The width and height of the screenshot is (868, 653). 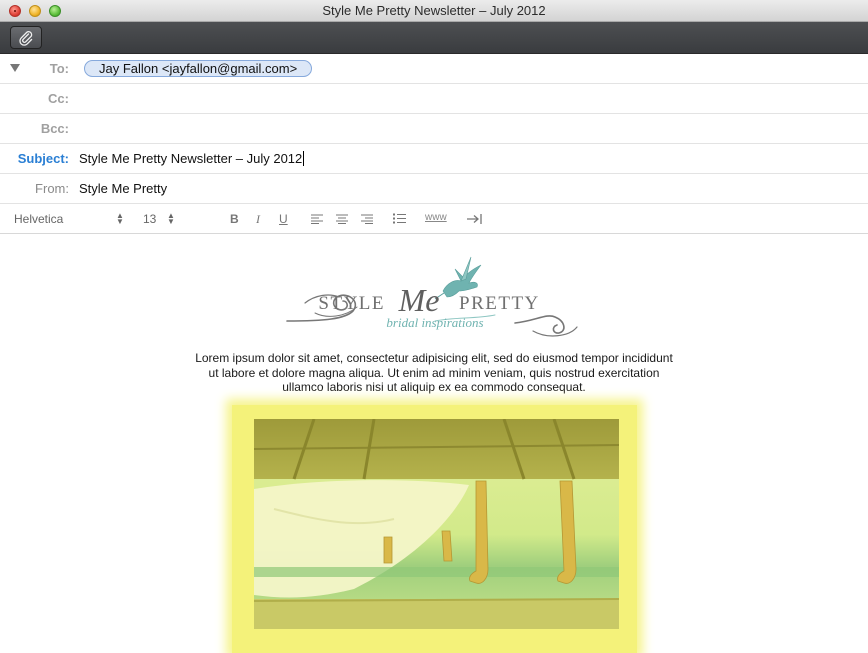 I want to click on bcc-row: Bcc:, so click(x=434, y=129).